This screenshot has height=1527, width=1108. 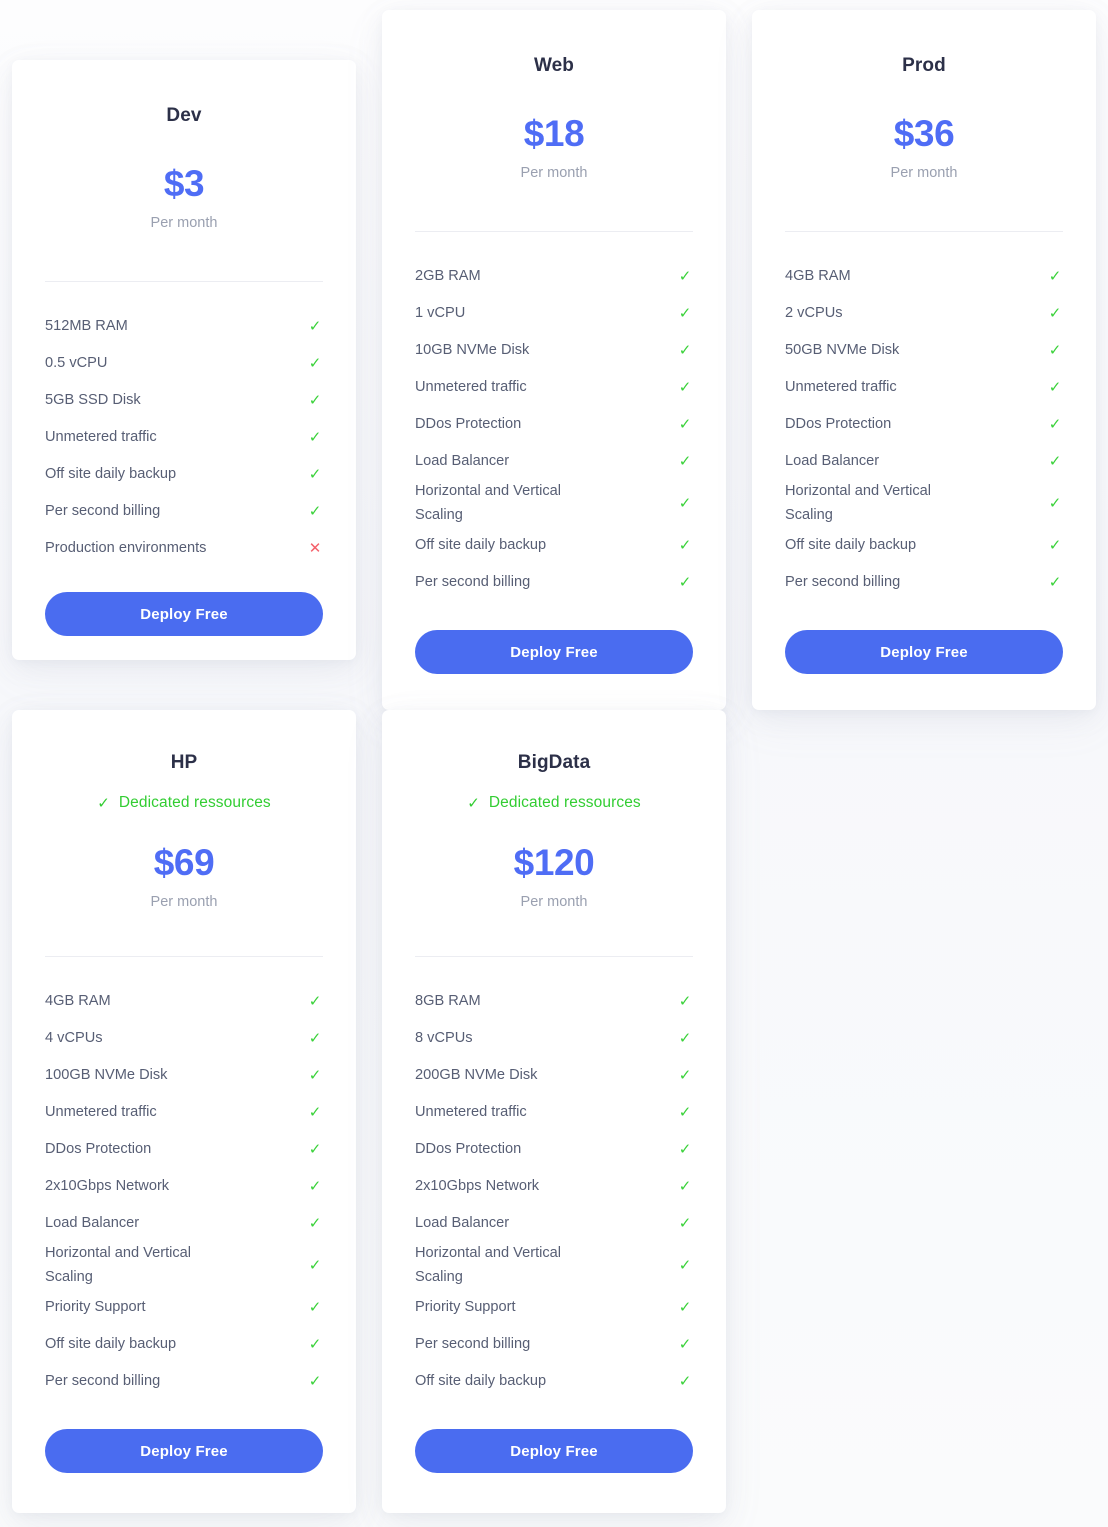 I want to click on feature-row: 200GB NVMe Disk ✓, so click(x=554, y=1075).